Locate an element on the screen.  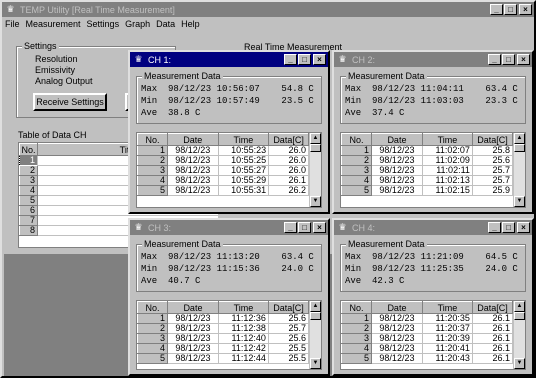
row-time: 11:12:44 is located at coordinates (243, 358).